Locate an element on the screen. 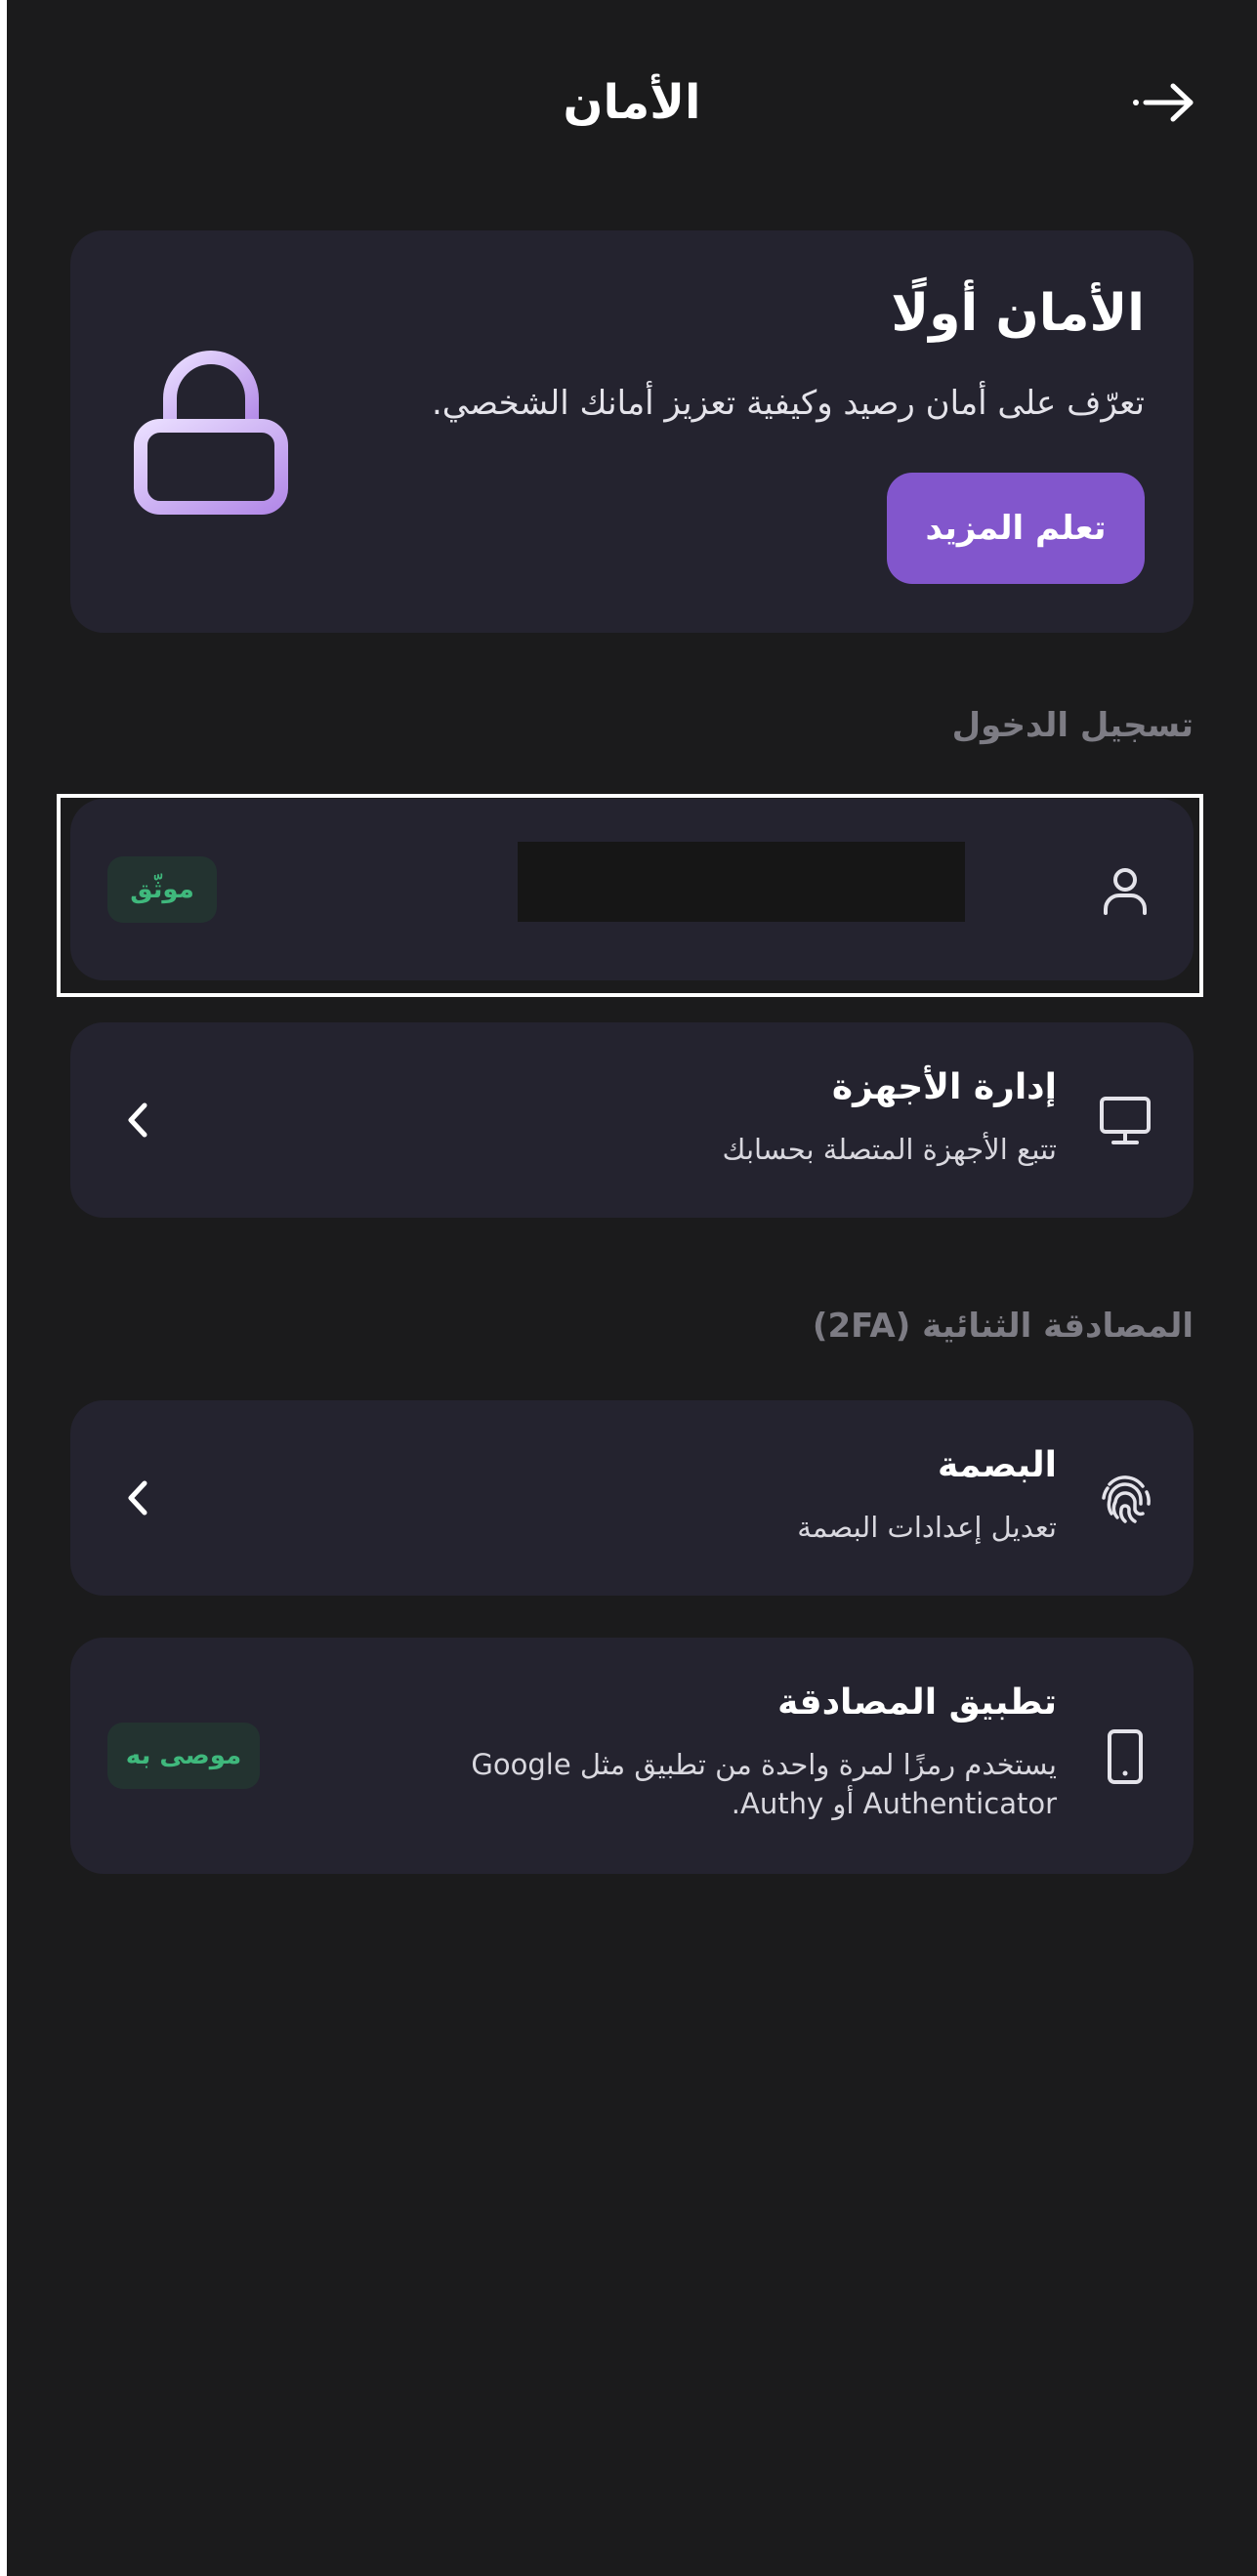 Image resolution: width=1257 pixels, height=2576 pixels. fingerprint-item: البصمة تعديل إعدادات البصمة is located at coordinates (632, 1498).